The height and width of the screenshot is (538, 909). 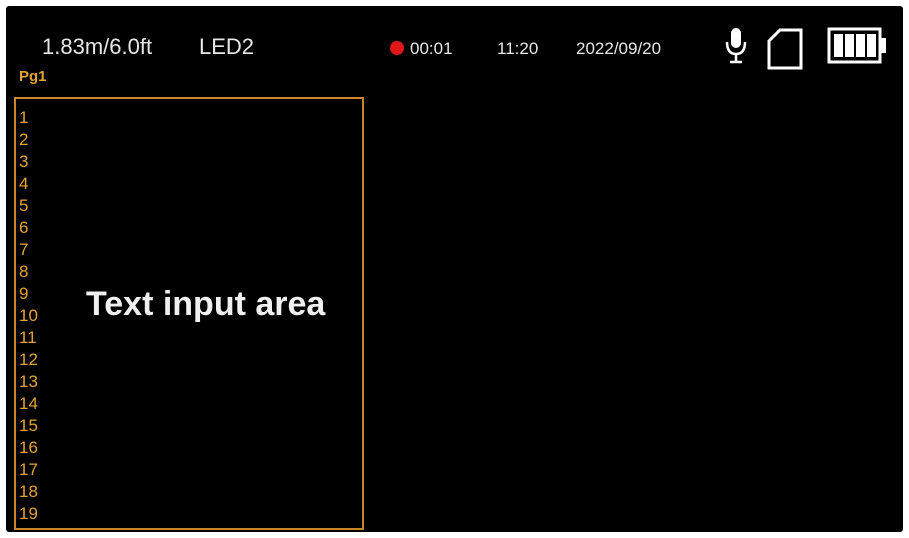 I want to click on line-number: 10, so click(x=28, y=315).